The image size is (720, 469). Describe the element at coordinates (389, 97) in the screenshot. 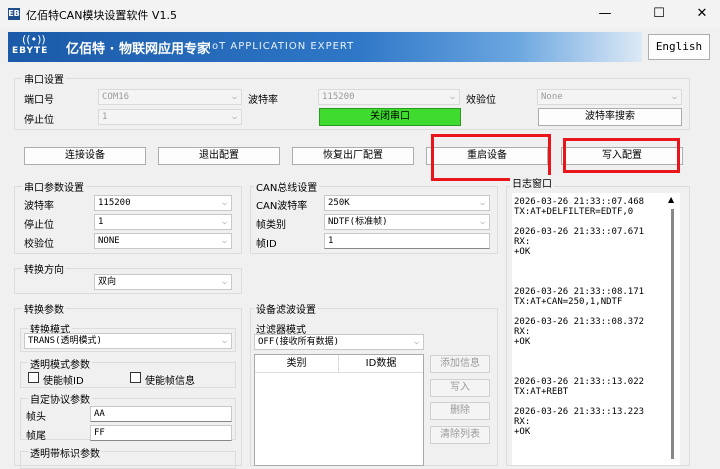

I see `baud-select: 115200 ⌵` at that location.